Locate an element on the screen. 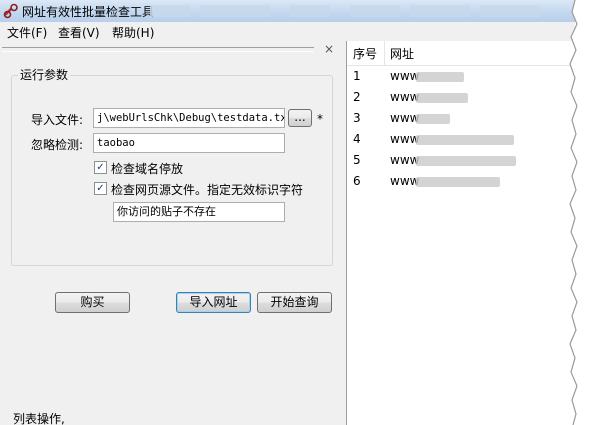 This screenshot has width=607, height=425. import-urls-button: 导入网址 is located at coordinates (213, 302).